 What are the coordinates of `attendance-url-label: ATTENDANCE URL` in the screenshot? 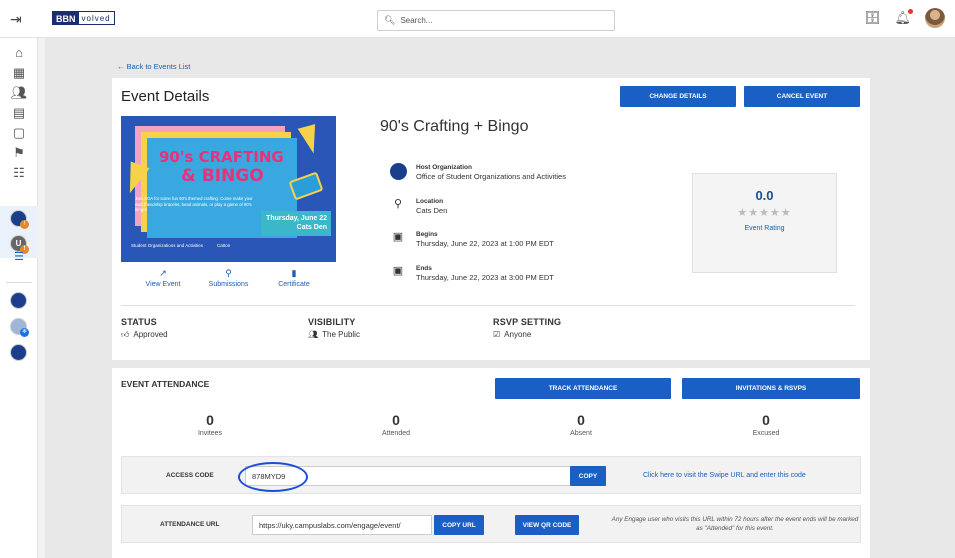 It's located at (190, 524).